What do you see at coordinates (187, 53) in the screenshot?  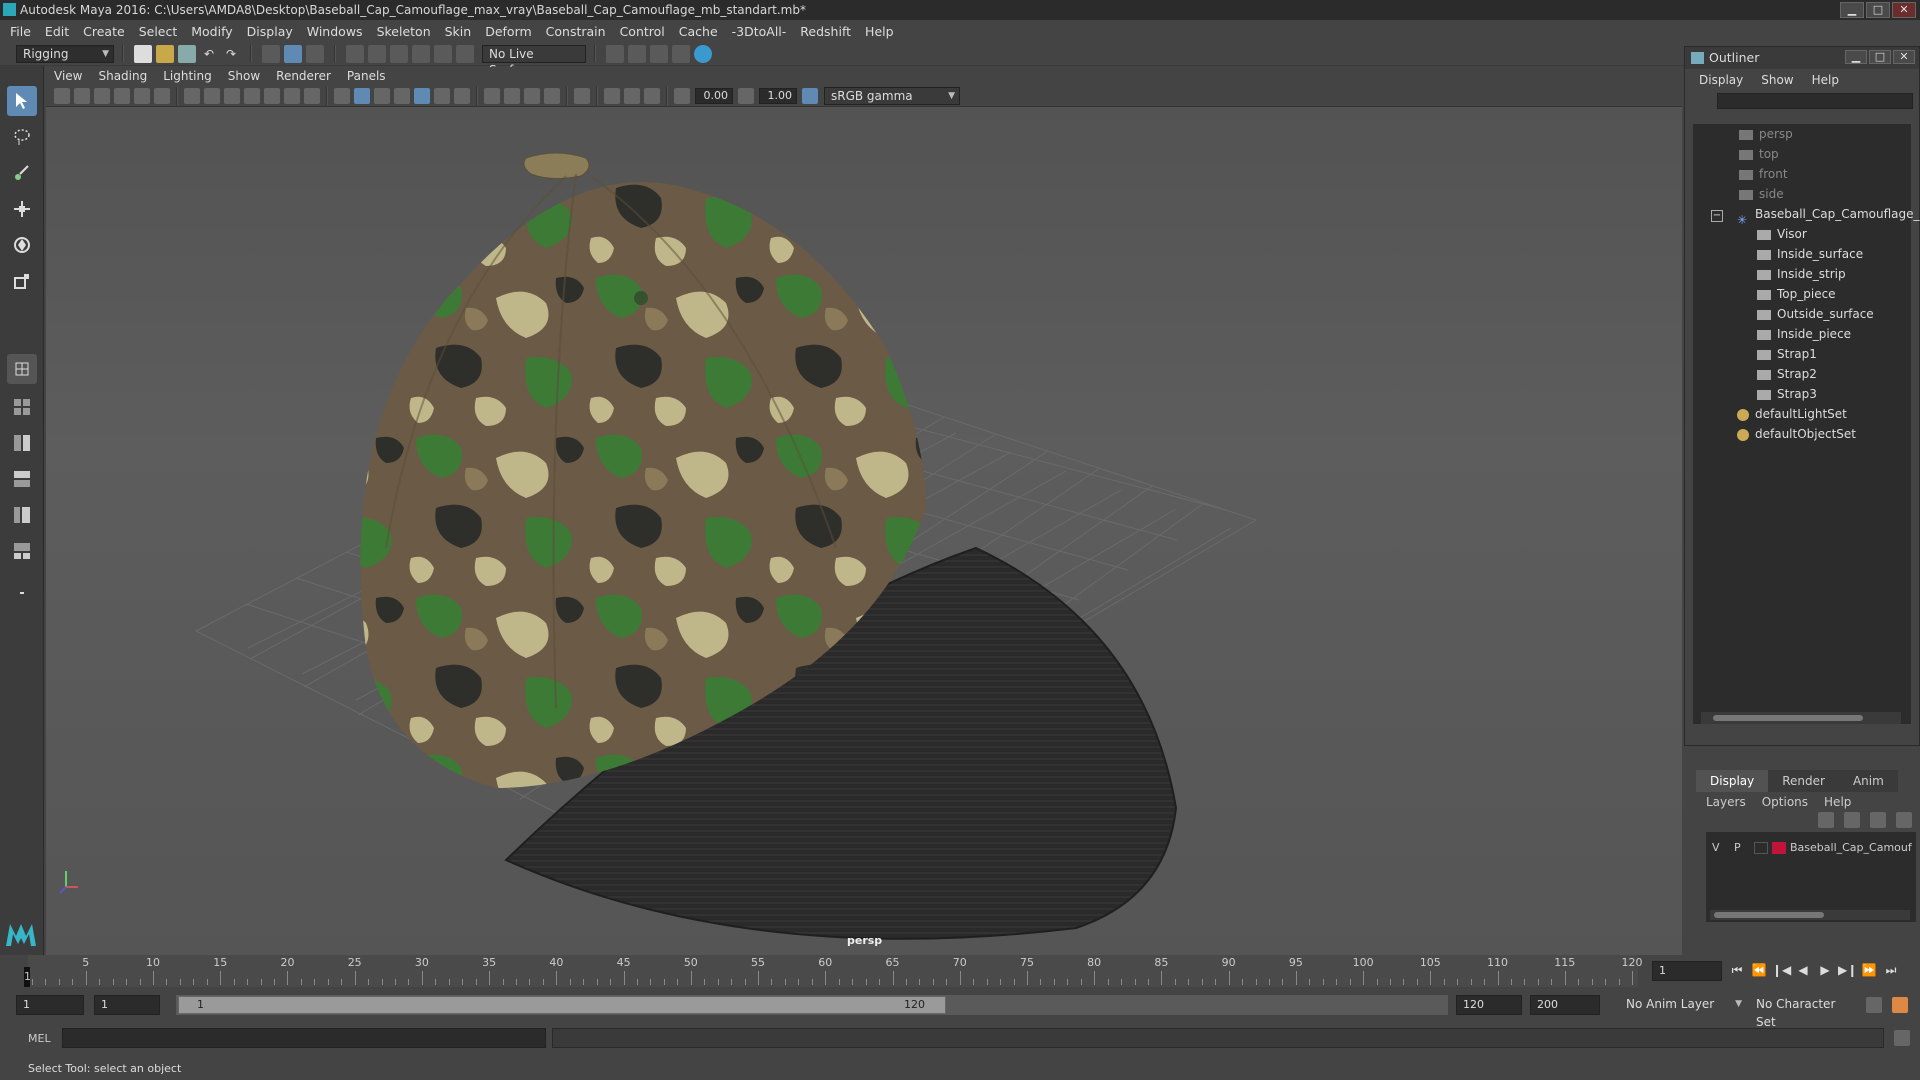 I see `save-scene-icon` at bounding box center [187, 53].